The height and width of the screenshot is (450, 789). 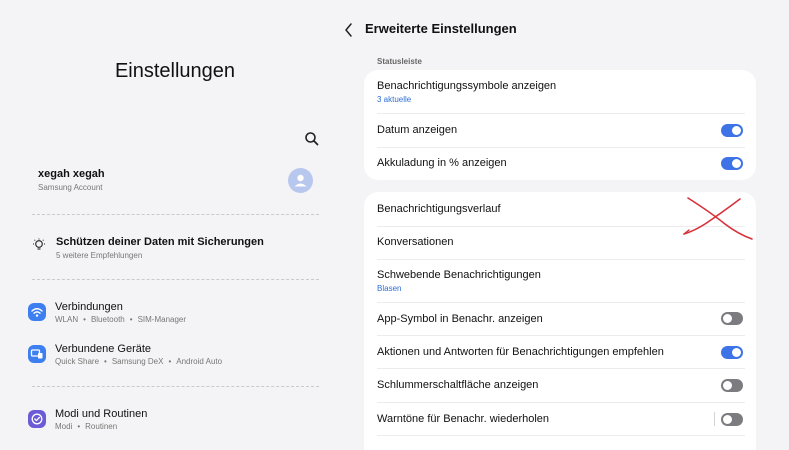 What do you see at coordinates (561, 385) in the screenshot?
I see `setting-snooze-button: Schlummerschaltfläche anzeigen` at bounding box center [561, 385].